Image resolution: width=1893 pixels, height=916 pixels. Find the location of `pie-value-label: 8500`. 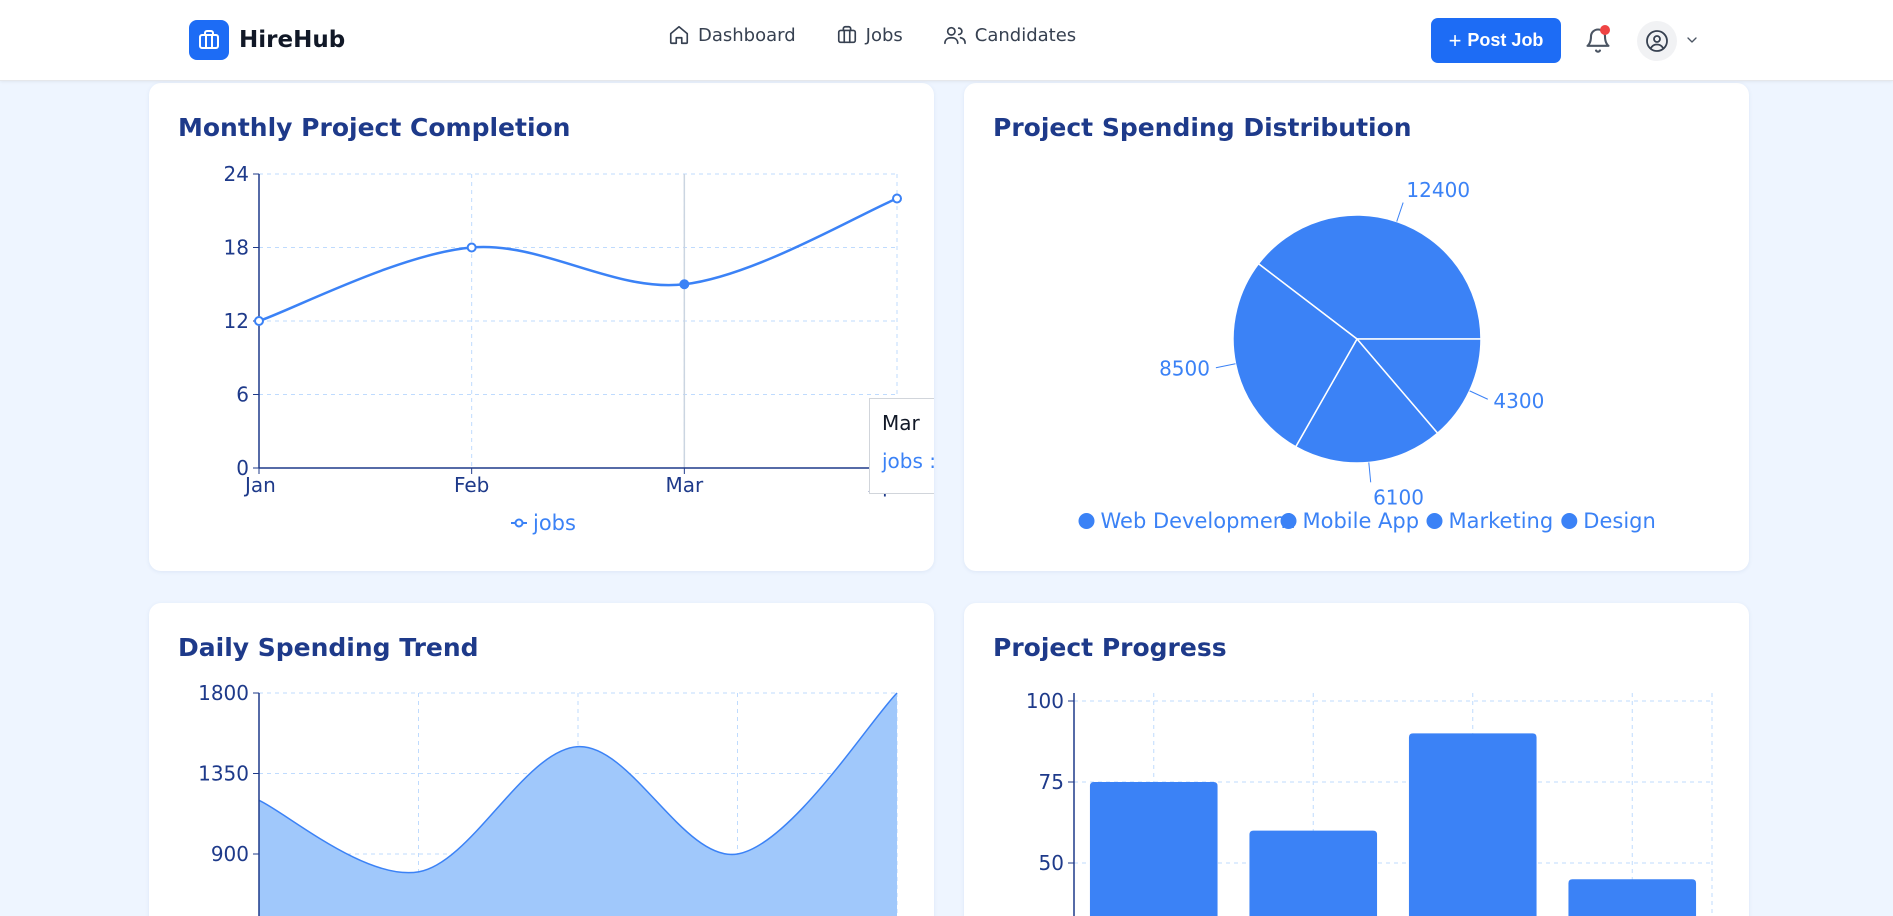

pie-value-label: 8500 is located at coordinates (1184, 369).